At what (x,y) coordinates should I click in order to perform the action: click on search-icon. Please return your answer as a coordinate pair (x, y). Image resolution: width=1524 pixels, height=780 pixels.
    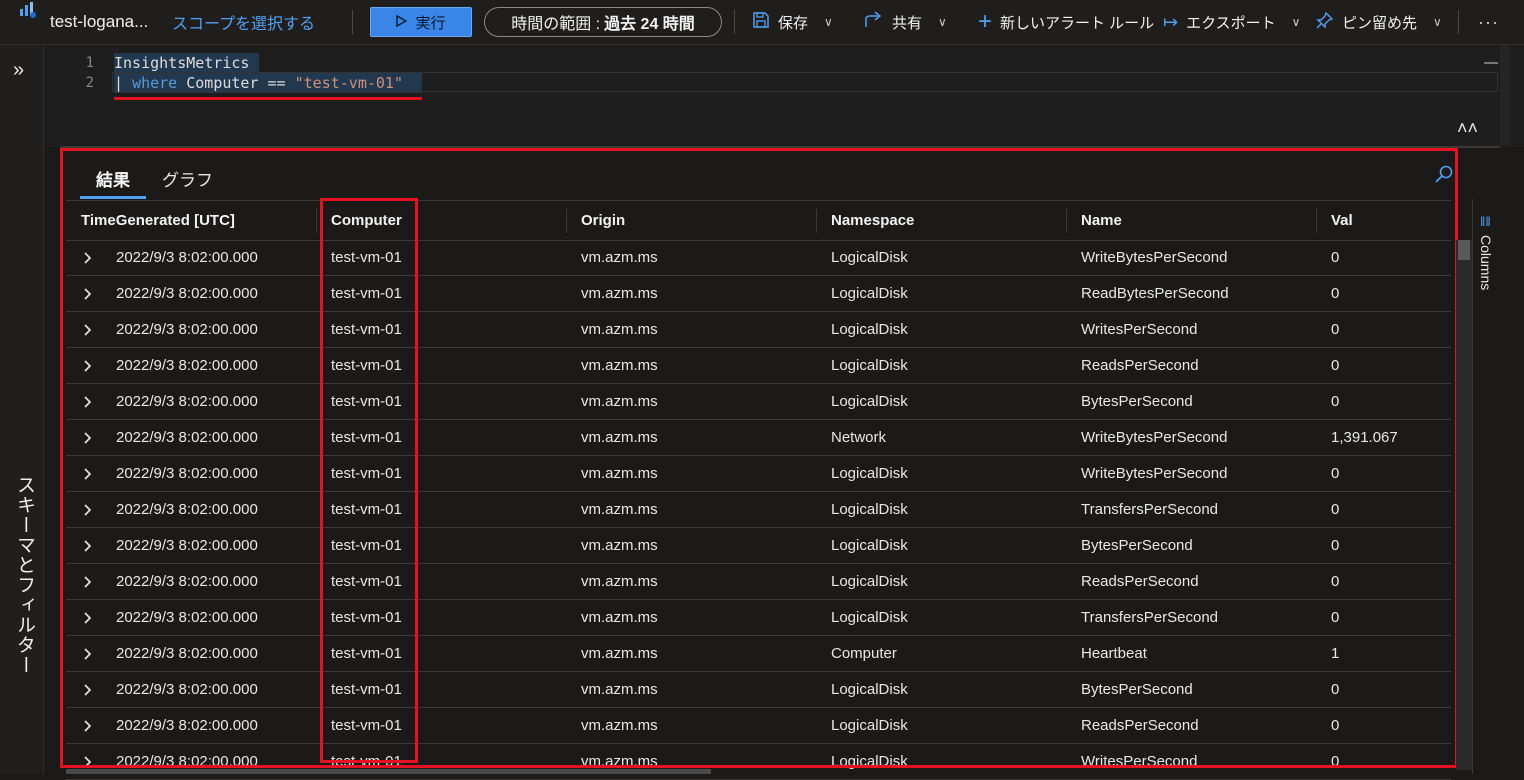
    Looking at the image, I should click on (1444, 177).